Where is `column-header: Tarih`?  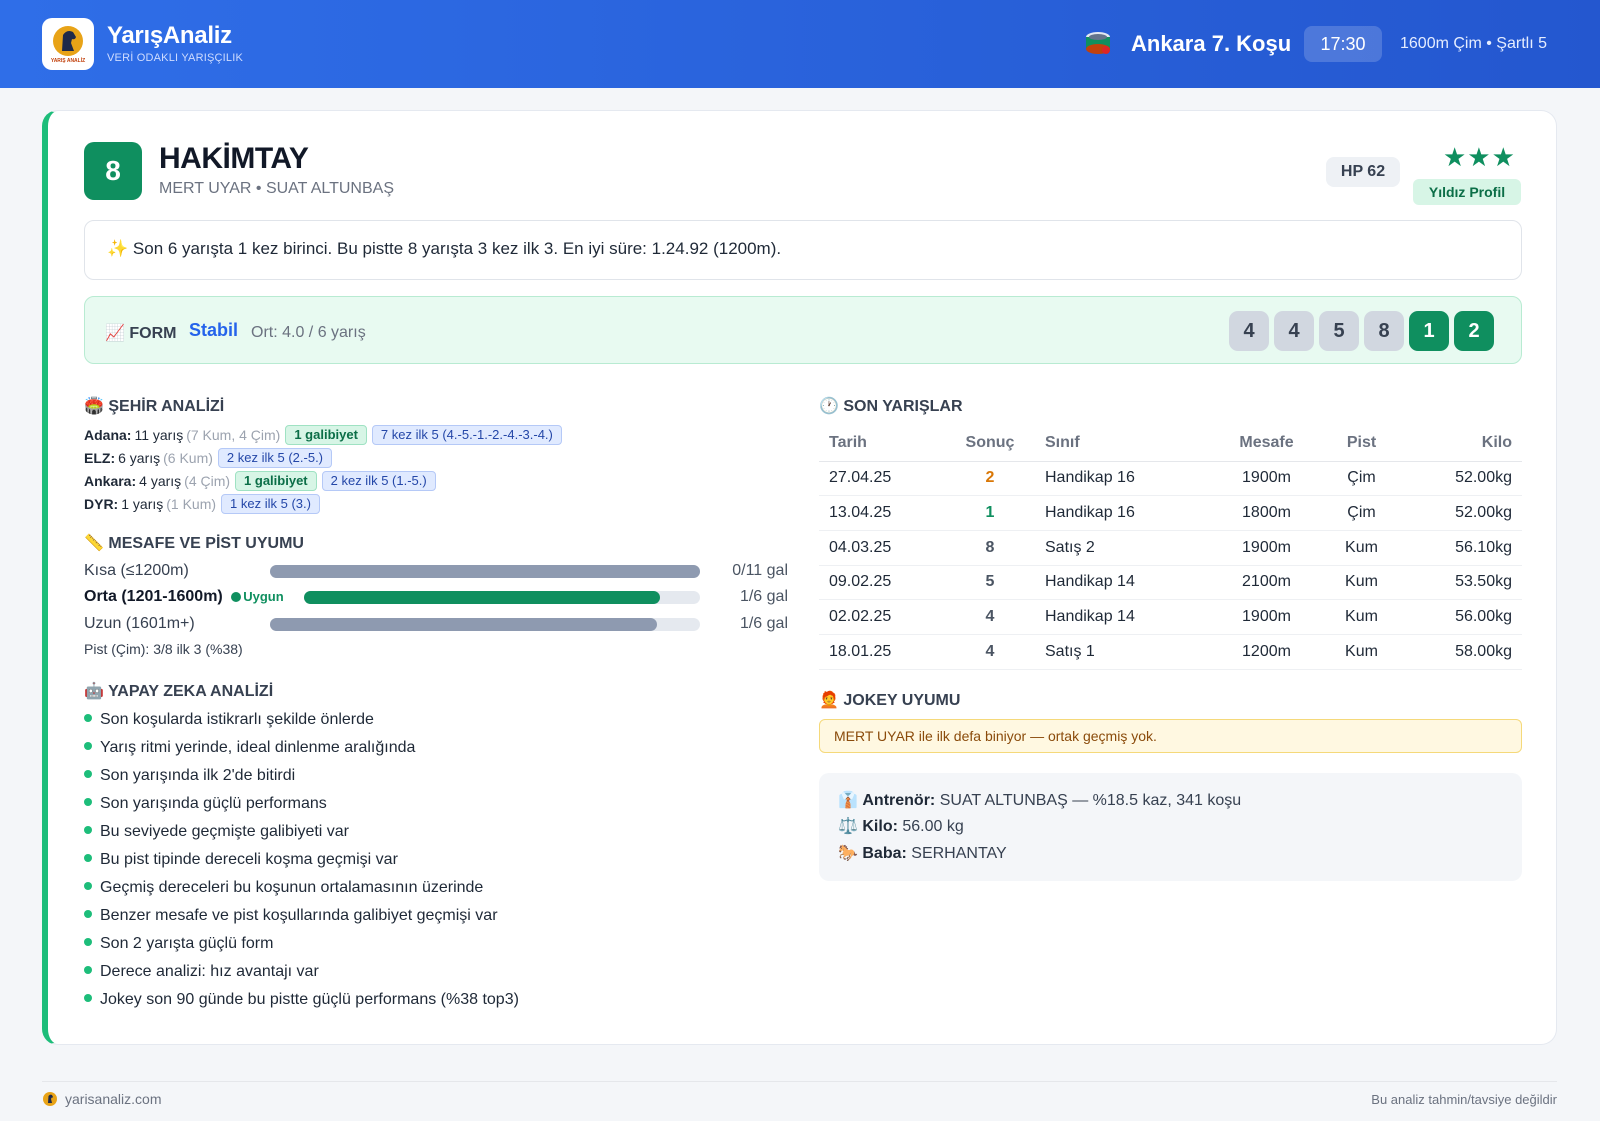 column-header: Tarih is located at coordinates (884, 443).